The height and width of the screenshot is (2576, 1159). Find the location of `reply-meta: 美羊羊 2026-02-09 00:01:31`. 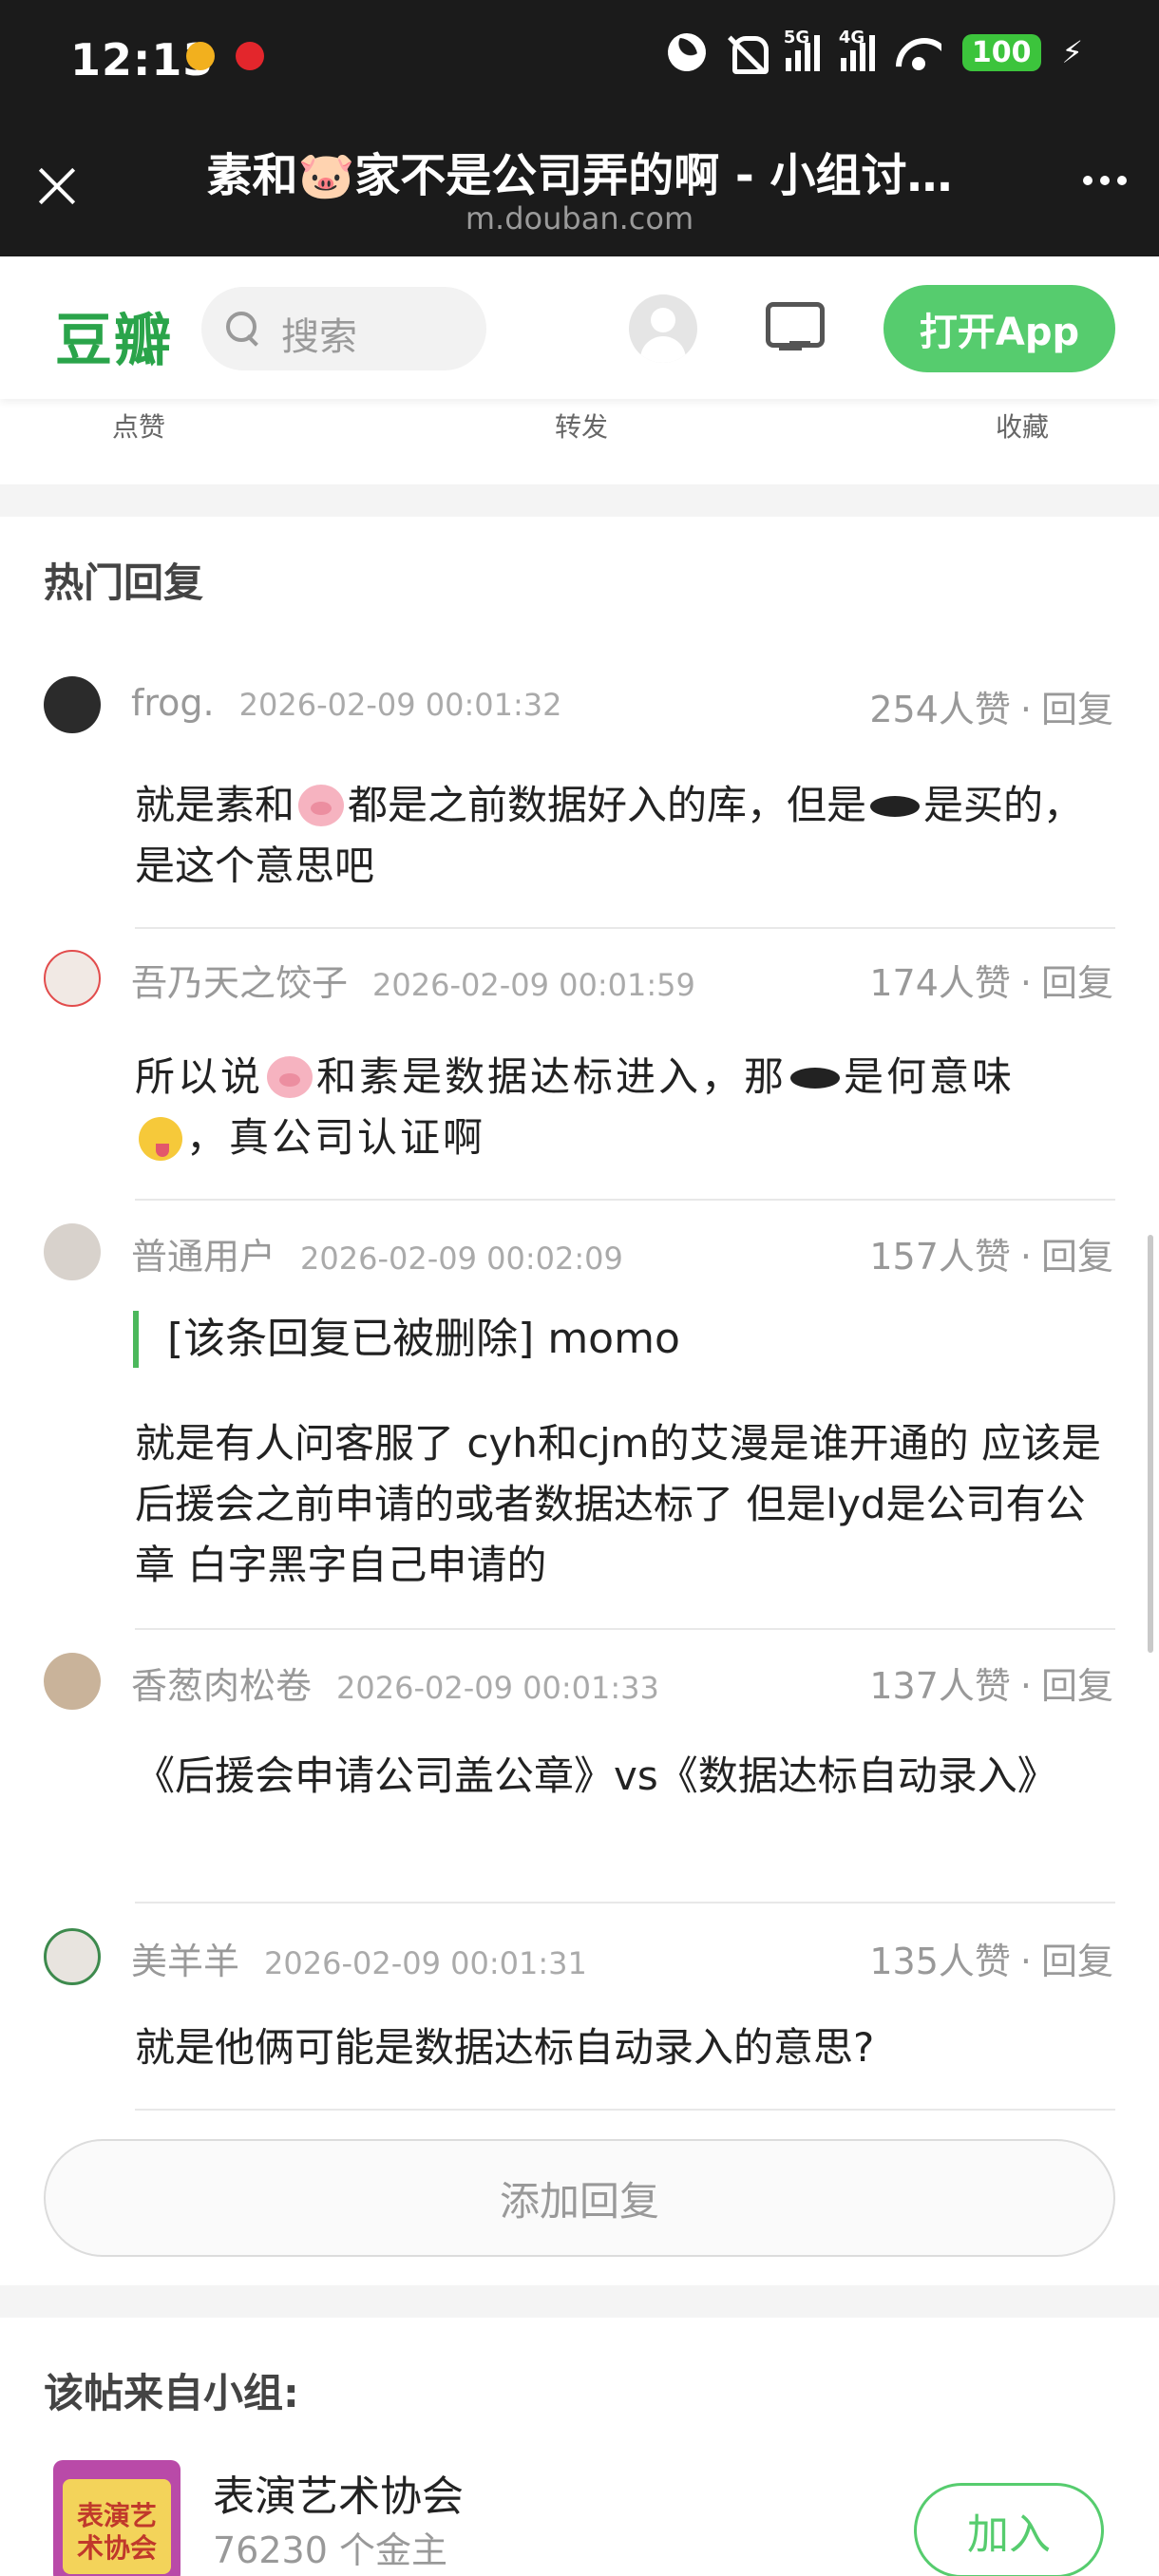

reply-meta: 美羊羊 2026-02-09 00:01:31 is located at coordinates (359, 1958).